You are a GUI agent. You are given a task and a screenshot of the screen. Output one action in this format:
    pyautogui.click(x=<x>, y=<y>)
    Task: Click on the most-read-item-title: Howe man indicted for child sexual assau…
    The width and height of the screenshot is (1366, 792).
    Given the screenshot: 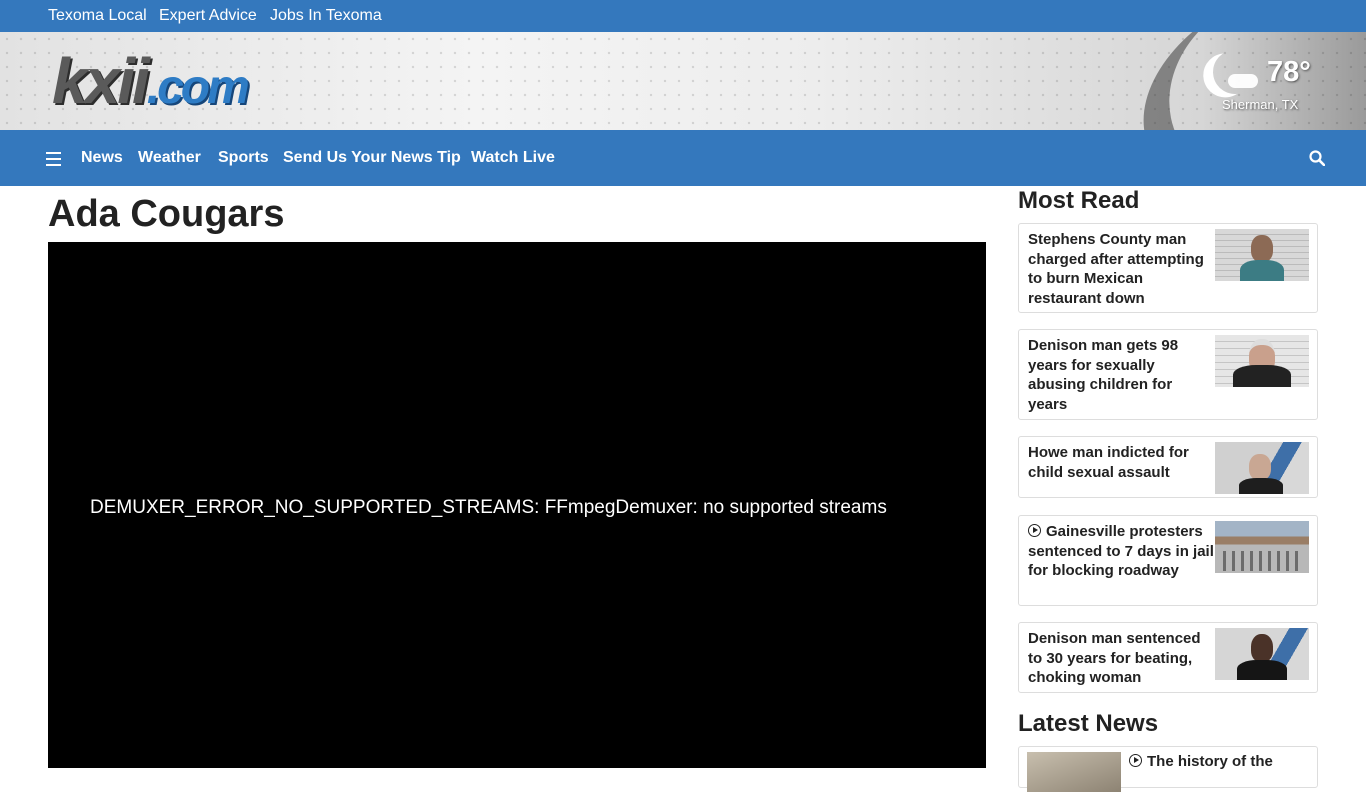 What is the action you would take?
    pyautogui.click(x=1108, y=462)
    